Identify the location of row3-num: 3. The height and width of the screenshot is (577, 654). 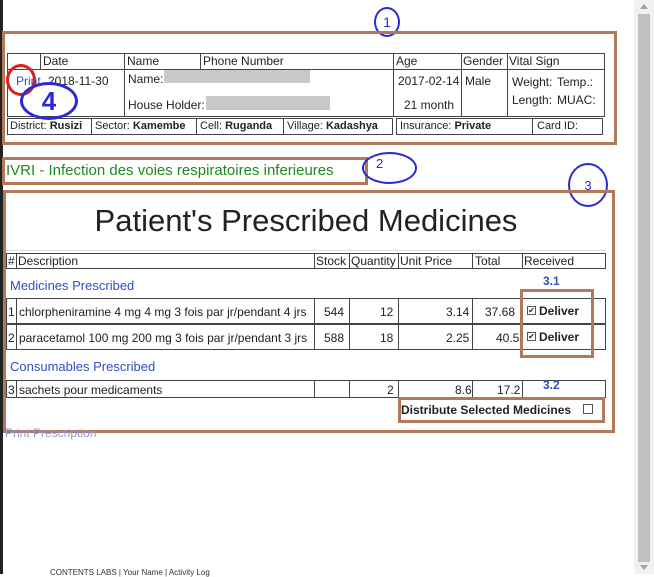
(11, 390).